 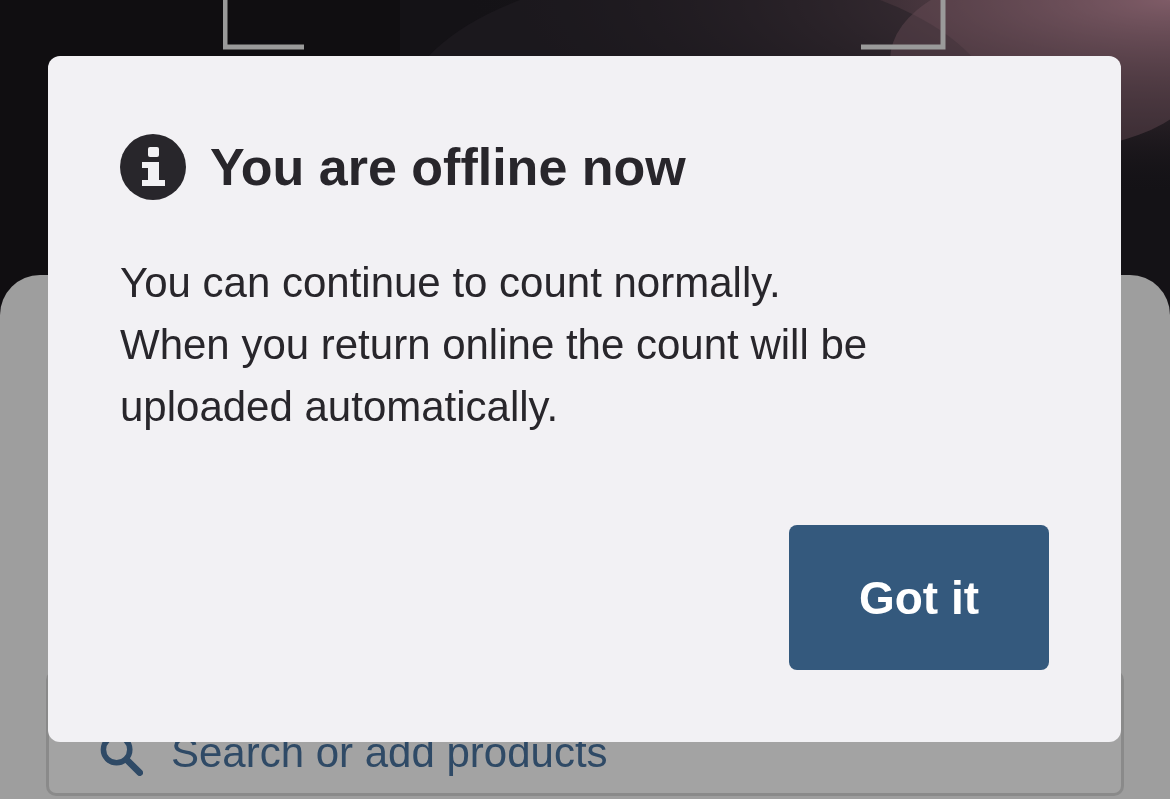 I want to click on got-it-button: Got it, so click(x=919, y=597).